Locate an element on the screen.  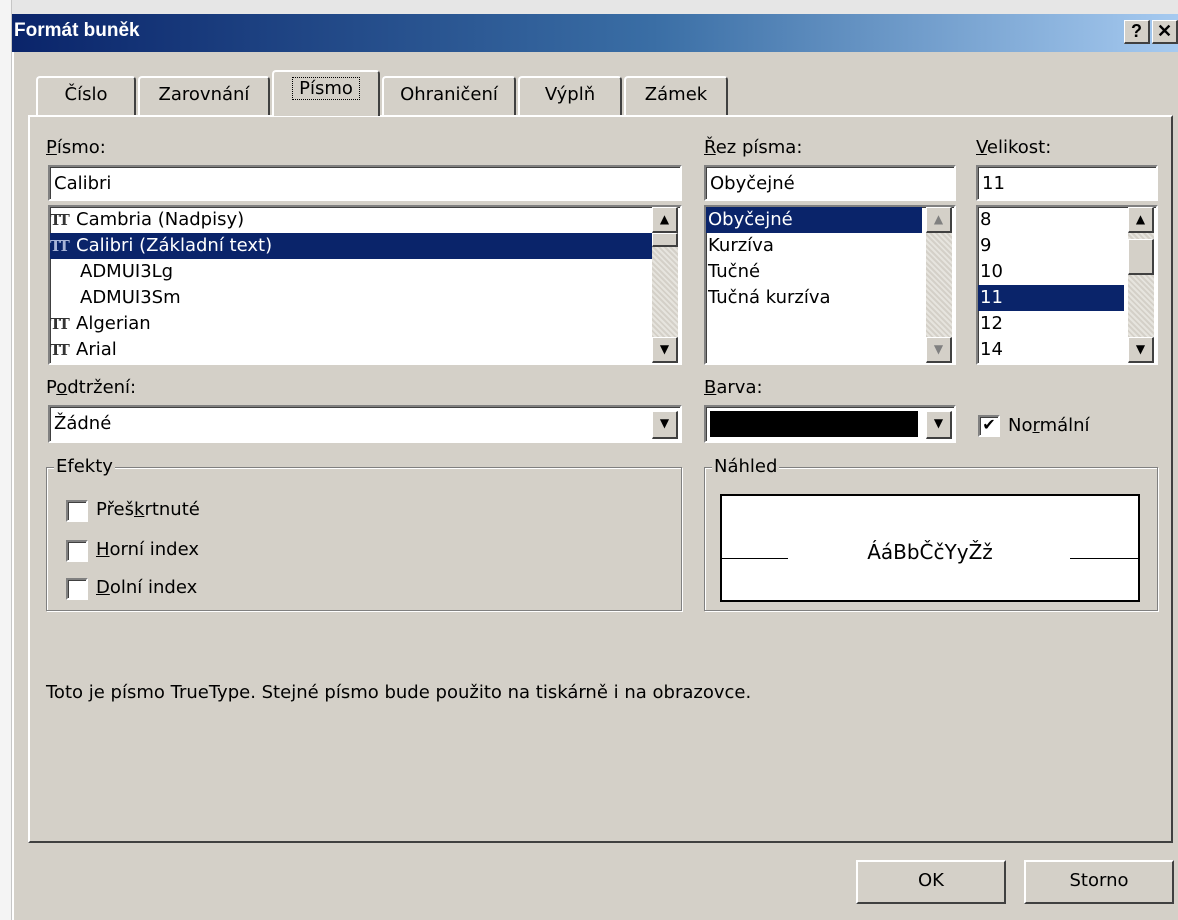
font-size-item: 9 is located at coordinates (1051, 246).